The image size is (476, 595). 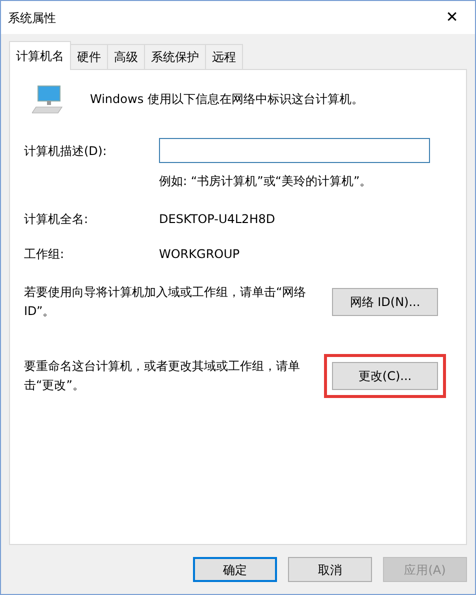 I want to click on intro-text: Windows 使用以下信息在网络中标识这台计算机。, so click(x=227, y=99).